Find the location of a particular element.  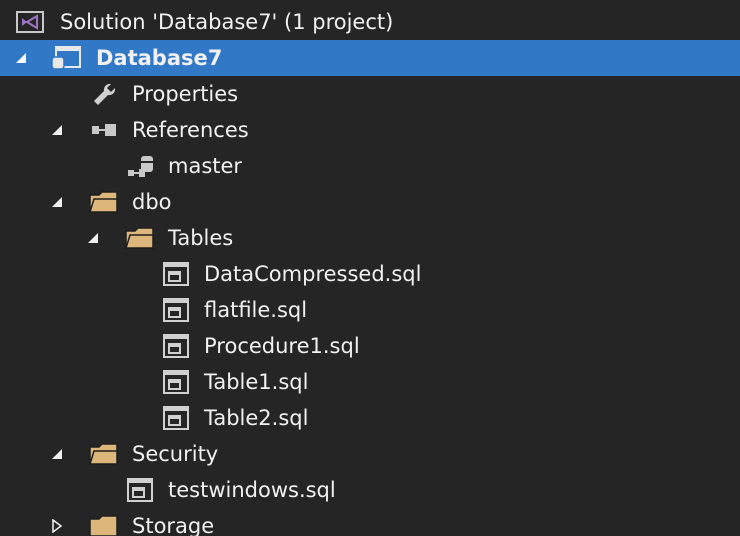

reference-label: master is located at coordinates (205, 166).